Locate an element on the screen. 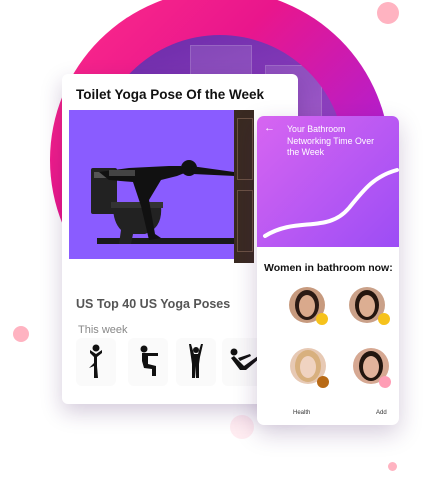 This screenshot has height=480, width=439. chair-pose-icon is located at coordinates (149, 360).